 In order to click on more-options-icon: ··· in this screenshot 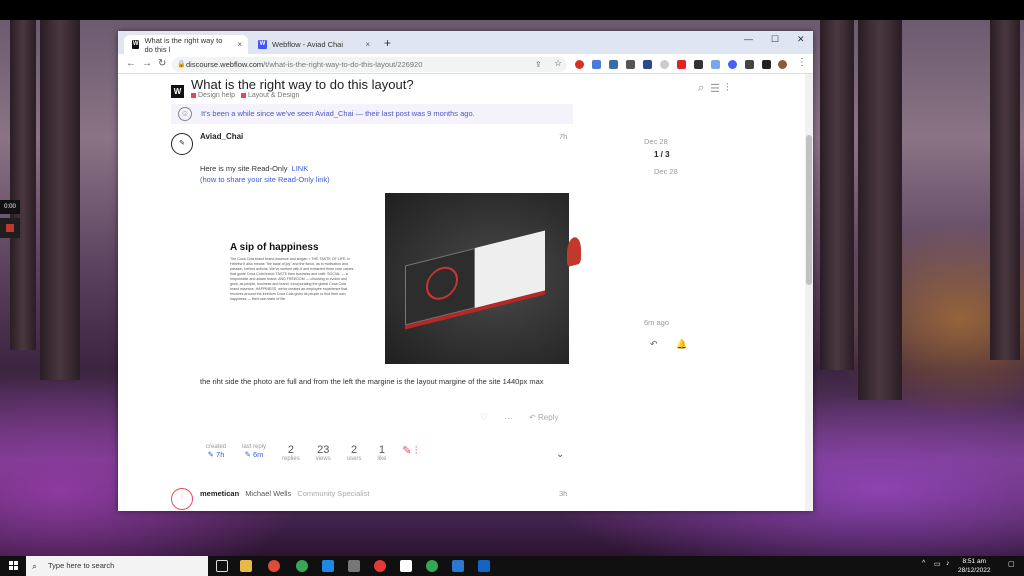, I will do `click(508, 418)`.